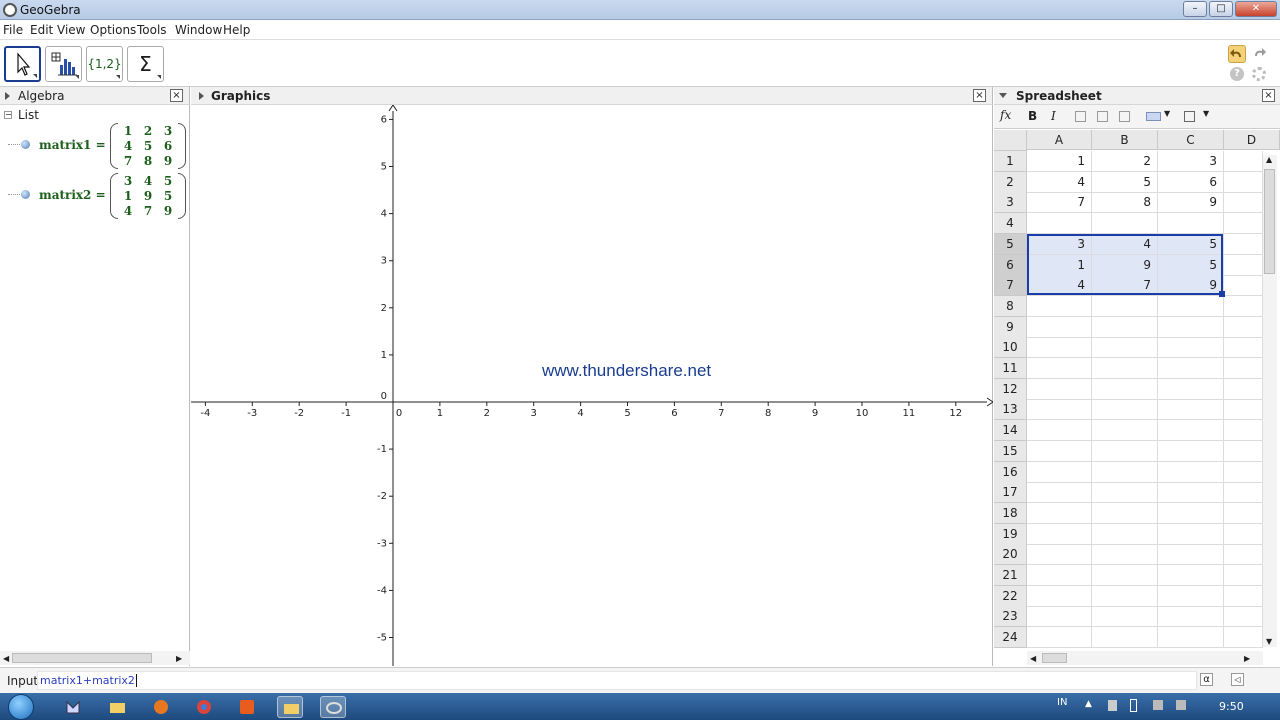 This screenshot has width=1280, height=720. What do you see at coordinates (1059, 224) in the screenshot?
I see `cell-a4` at bounding box center [1059, 224].